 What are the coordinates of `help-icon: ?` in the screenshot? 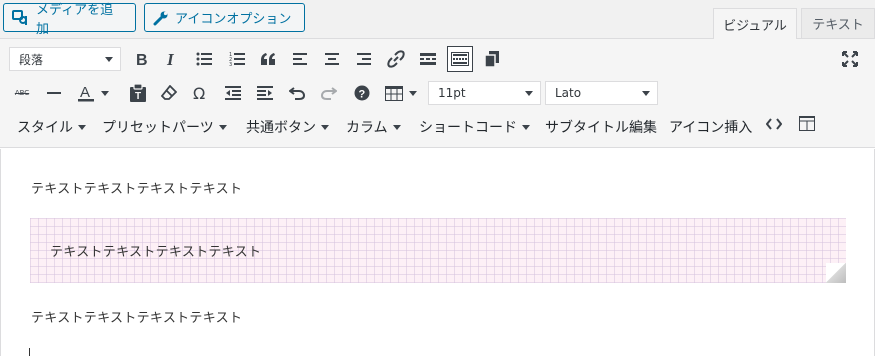 It's located at (362, 93).